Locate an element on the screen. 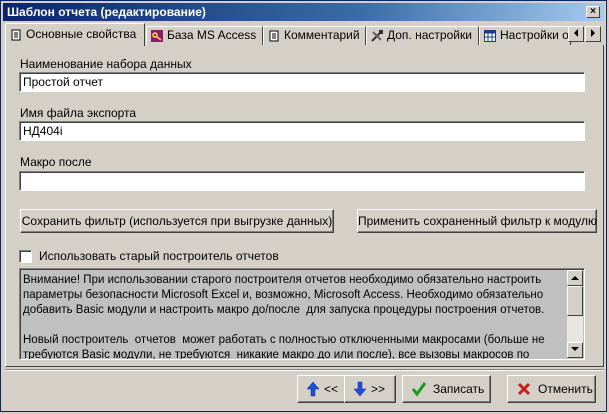 This screenshot has width=609, height=414. tab-scroll-arrows is located at coordinates (585, 34).